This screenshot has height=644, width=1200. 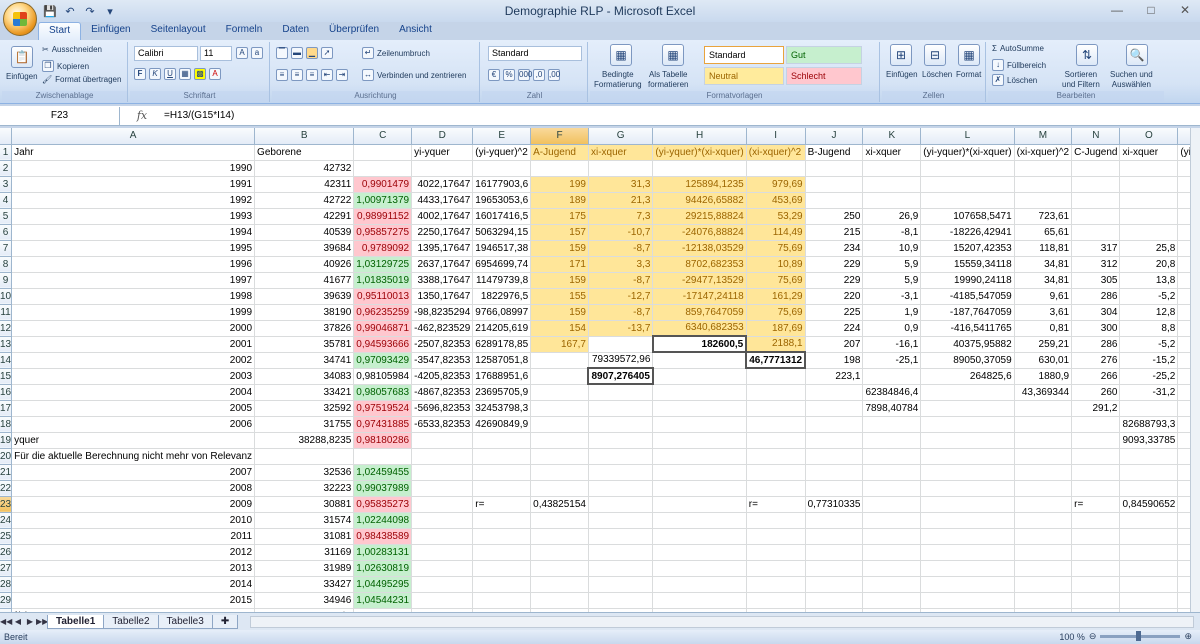 I want to click on column-header: F, so click(x=559, y=136).